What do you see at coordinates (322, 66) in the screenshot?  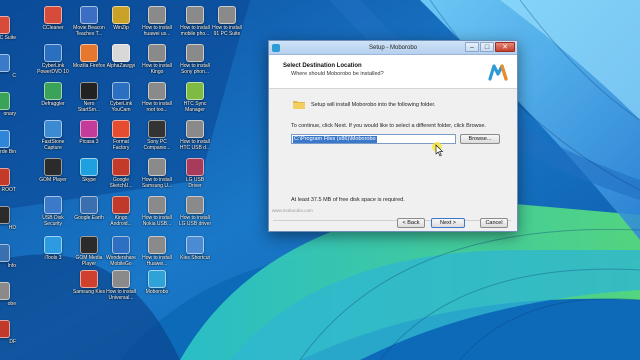 I see `wizard-page-title: Select Destination Location` at bounding box center [322, 66].